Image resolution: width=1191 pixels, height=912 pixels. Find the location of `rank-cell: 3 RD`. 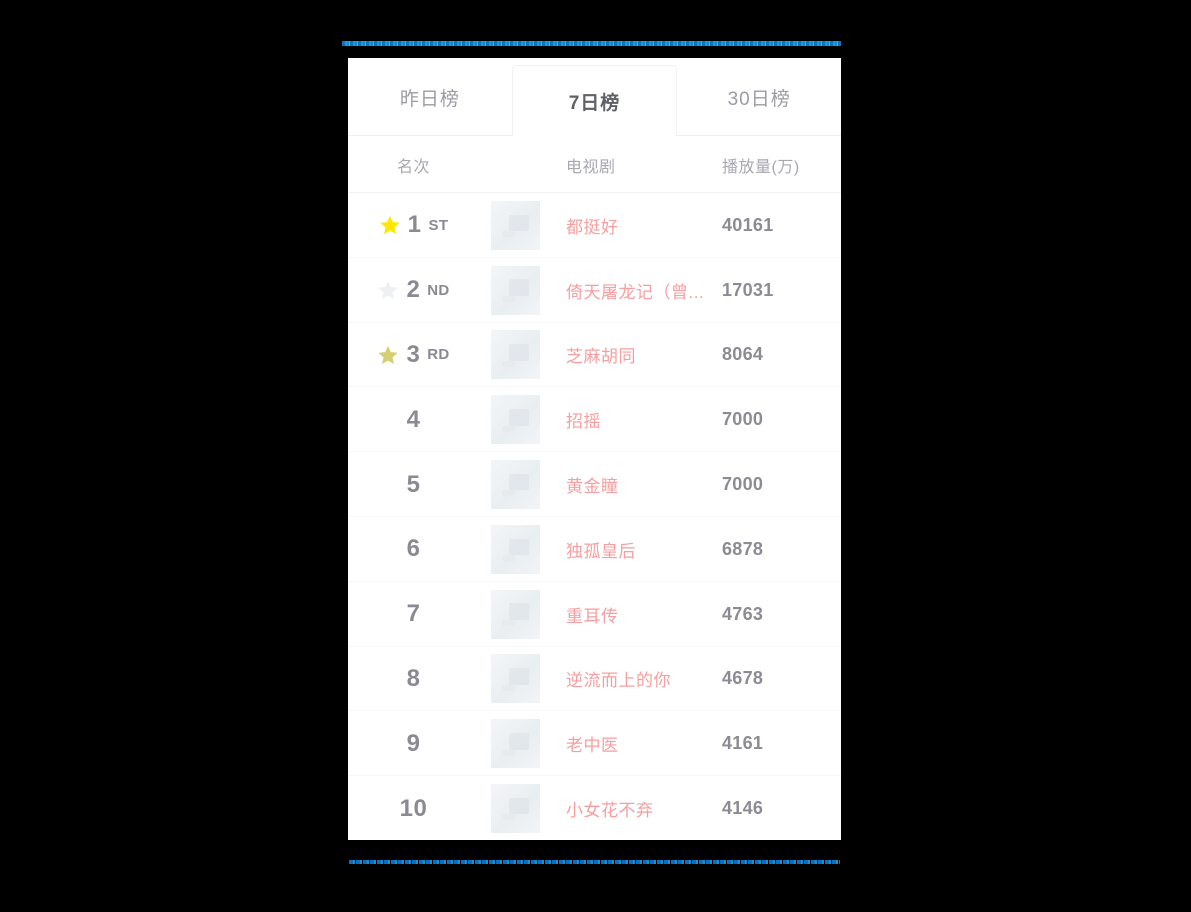

rank-cell: 3 RD is located at coordinates (413, 354).